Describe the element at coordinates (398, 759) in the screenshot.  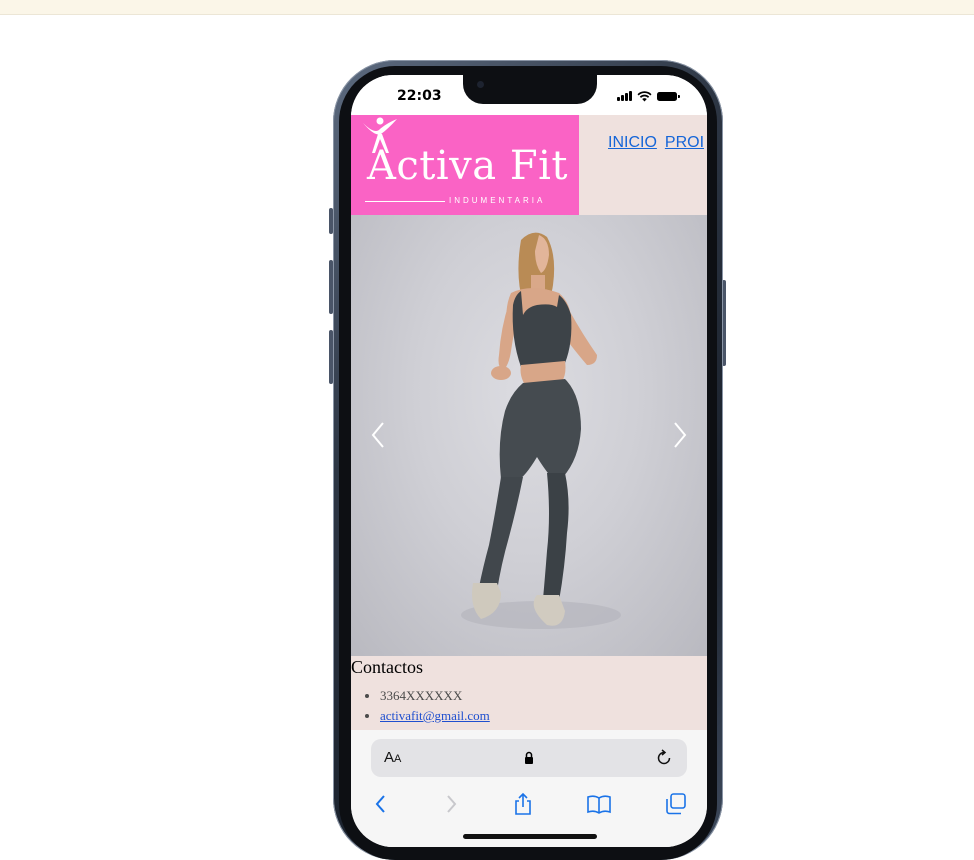
I see `text-size-small-letter: A` at that location.